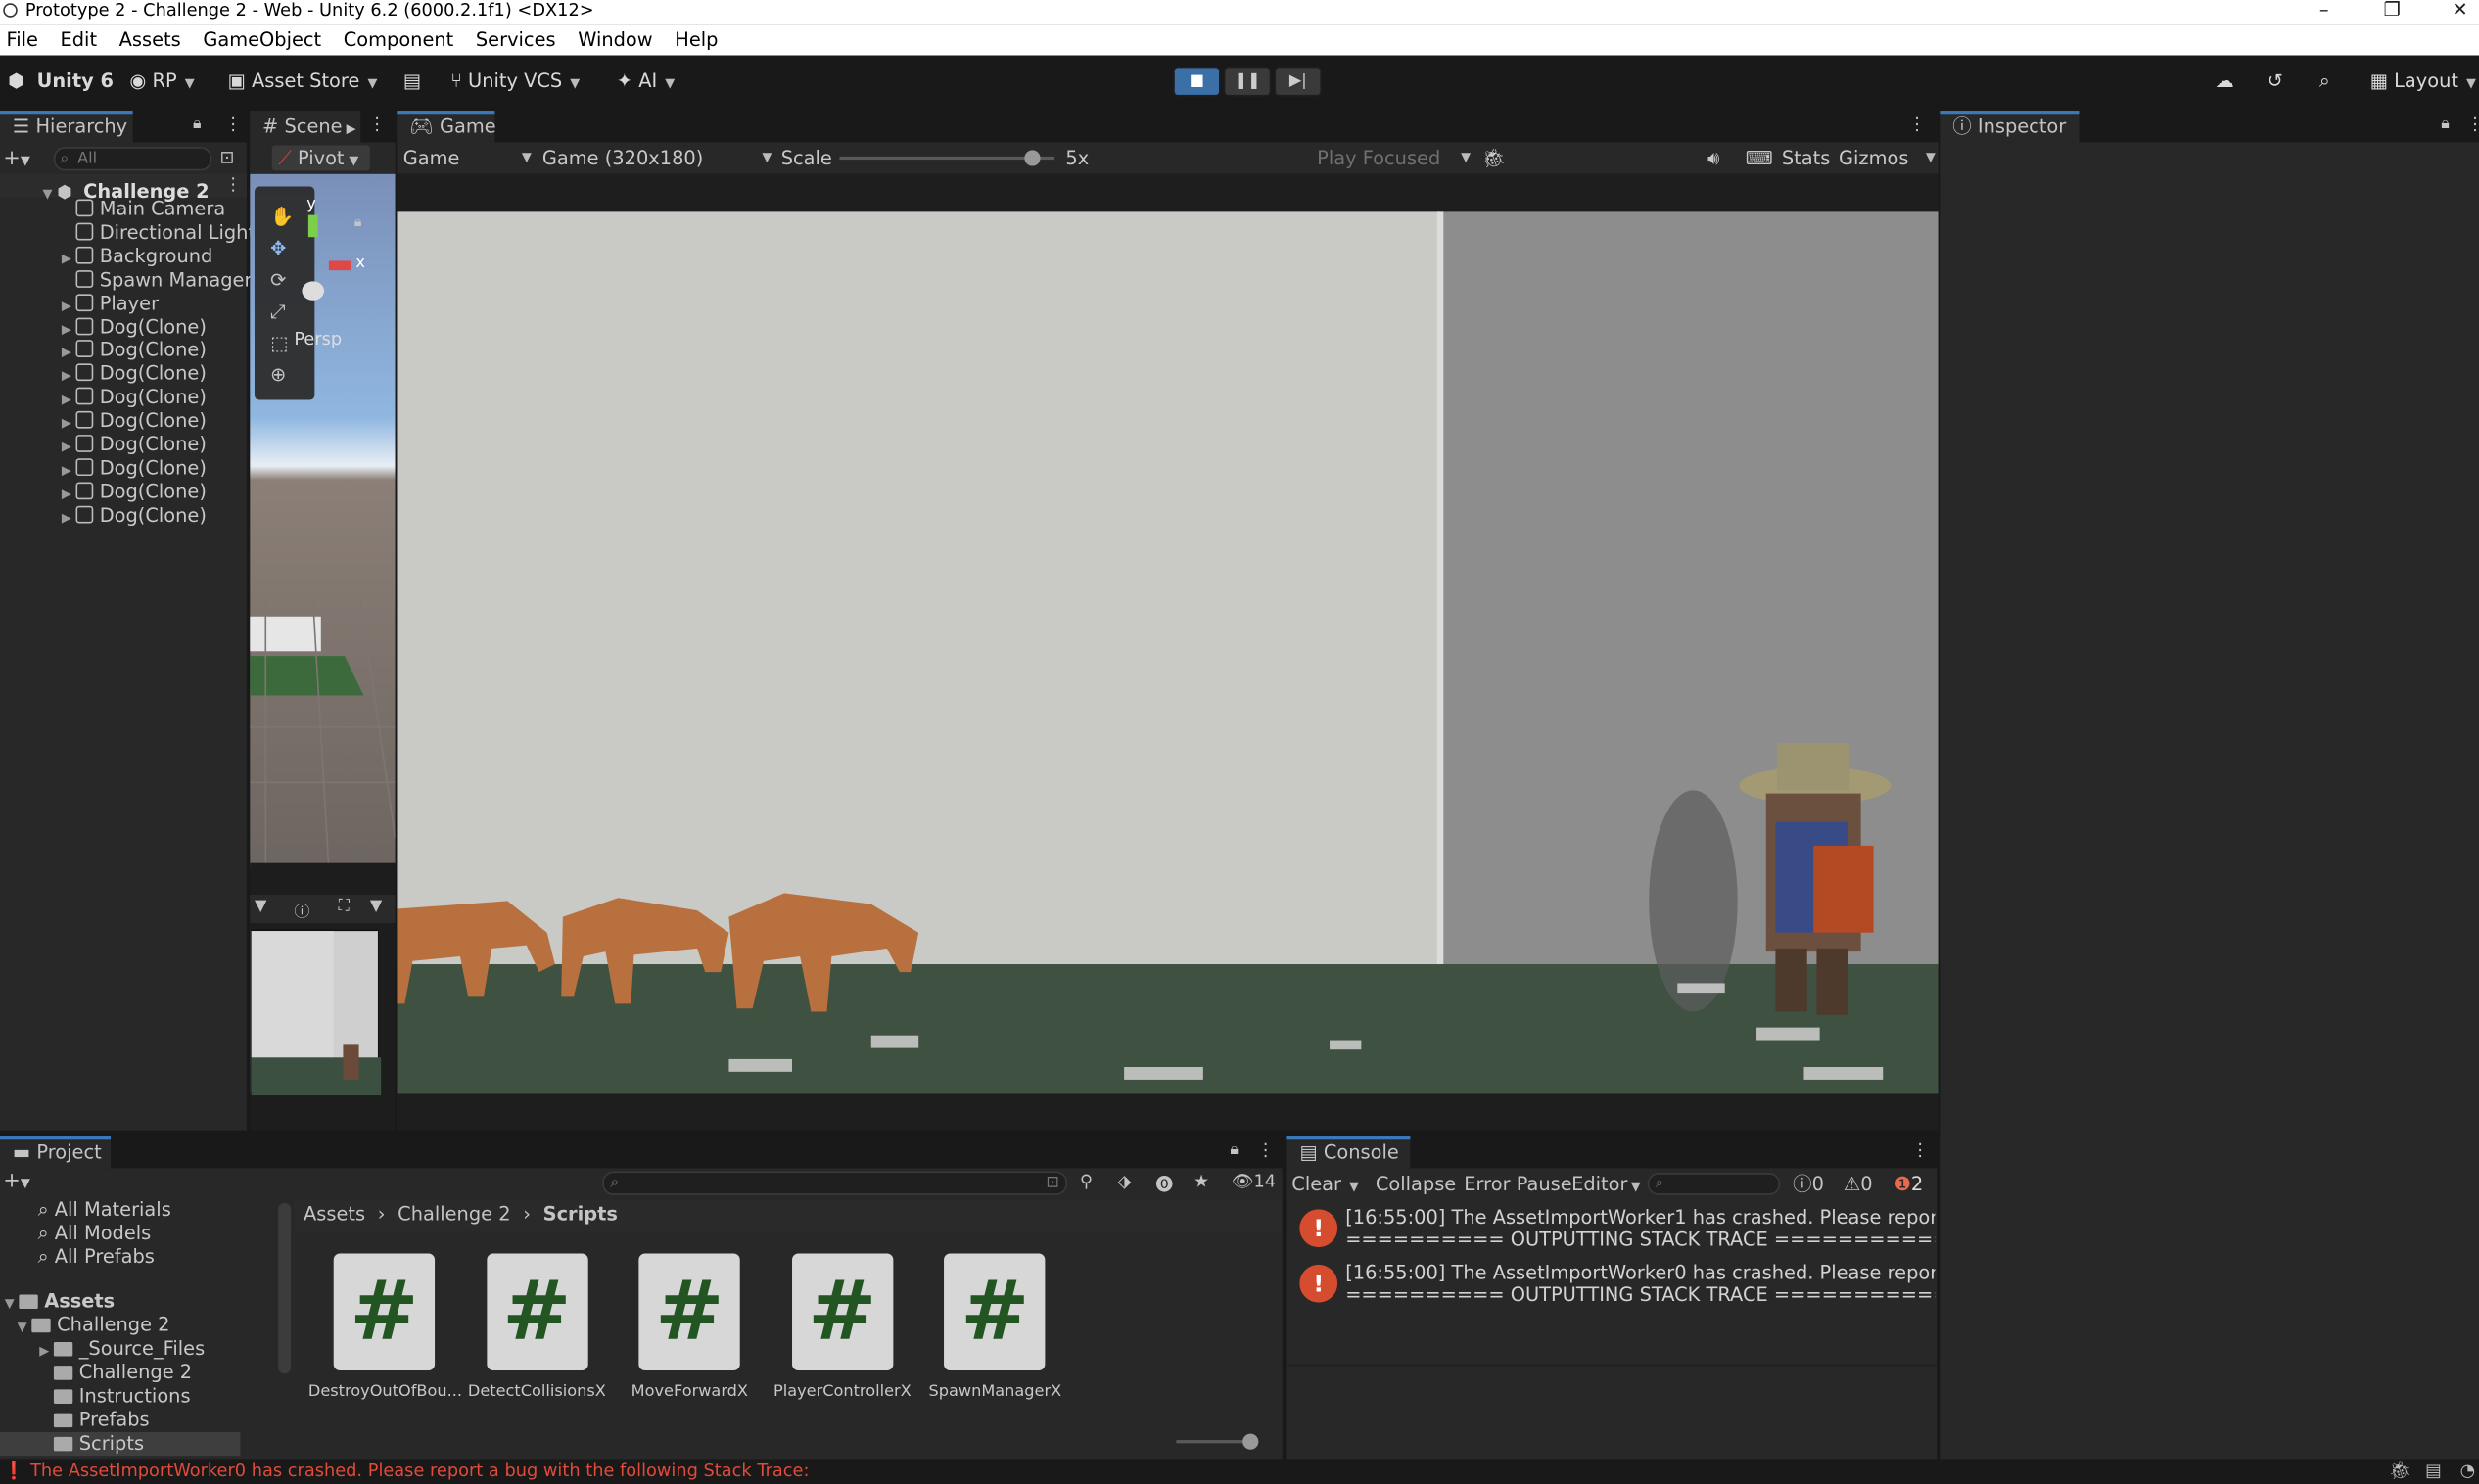  I want to click on hierarchy-item: Directional Light, so click(128, 233).